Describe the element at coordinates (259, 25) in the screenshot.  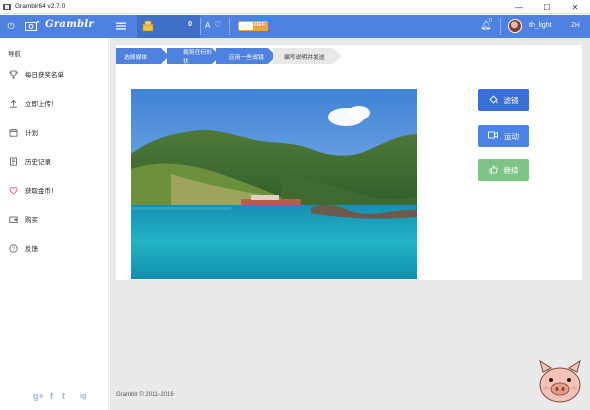
I see `toggle-label: OFF` at that location.